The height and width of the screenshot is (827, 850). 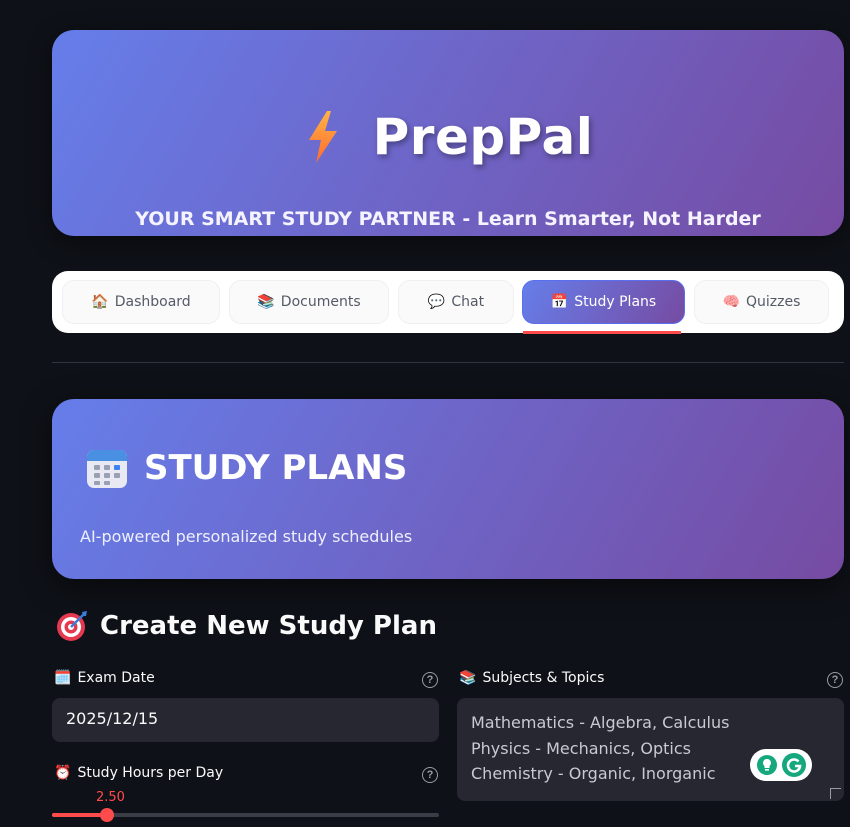 I want to click on tab-study-plans: 📅 Study Plans, so click(x=603, y=302).